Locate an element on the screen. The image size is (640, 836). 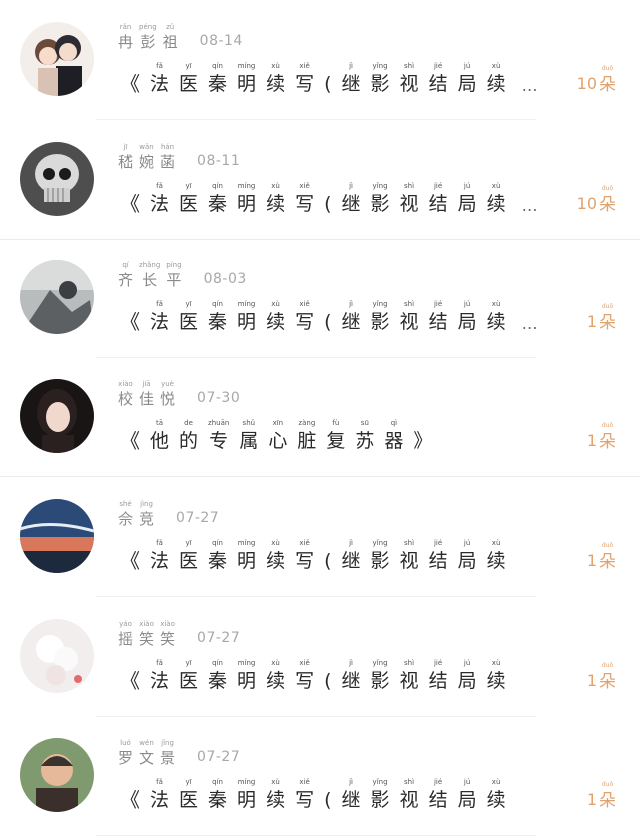
title-char: xù 续 is located at coordinates (496, 198).